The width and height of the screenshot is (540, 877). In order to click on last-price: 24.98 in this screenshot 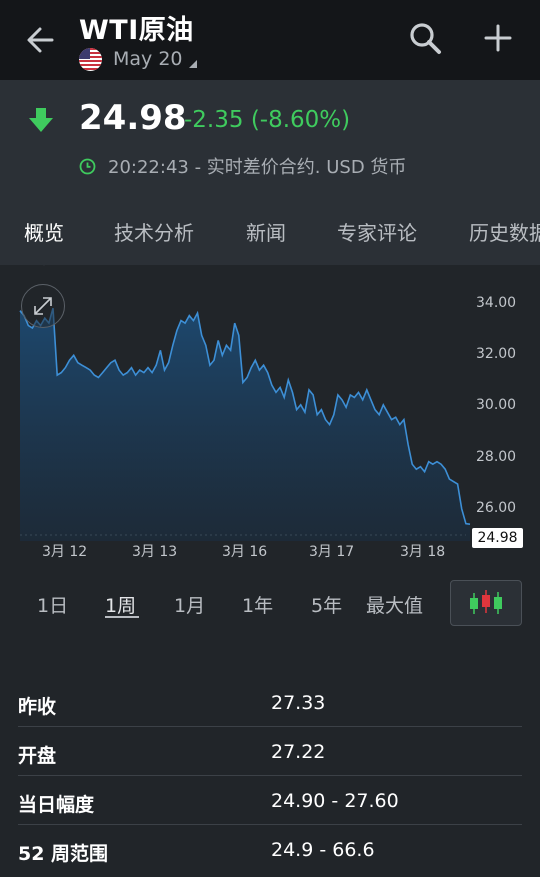, I will do `click(133, 118)`.